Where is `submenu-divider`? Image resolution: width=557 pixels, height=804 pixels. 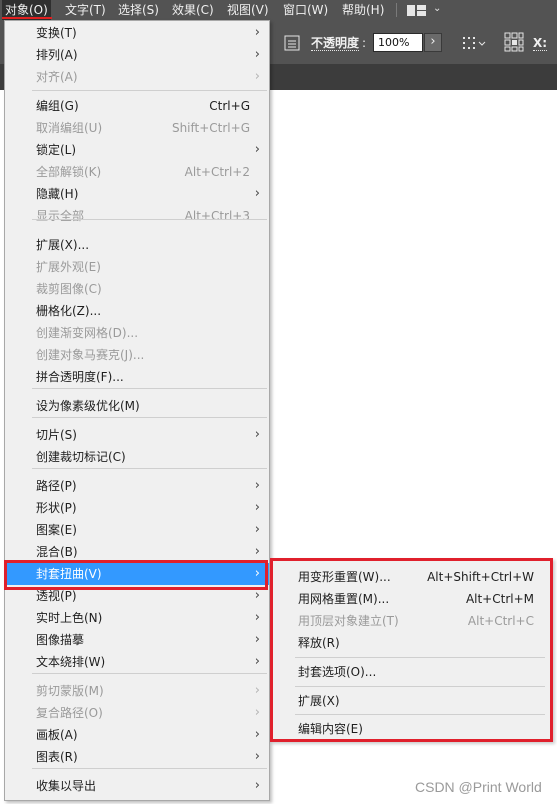
submenu-divider is located at coordinates (420, 686).